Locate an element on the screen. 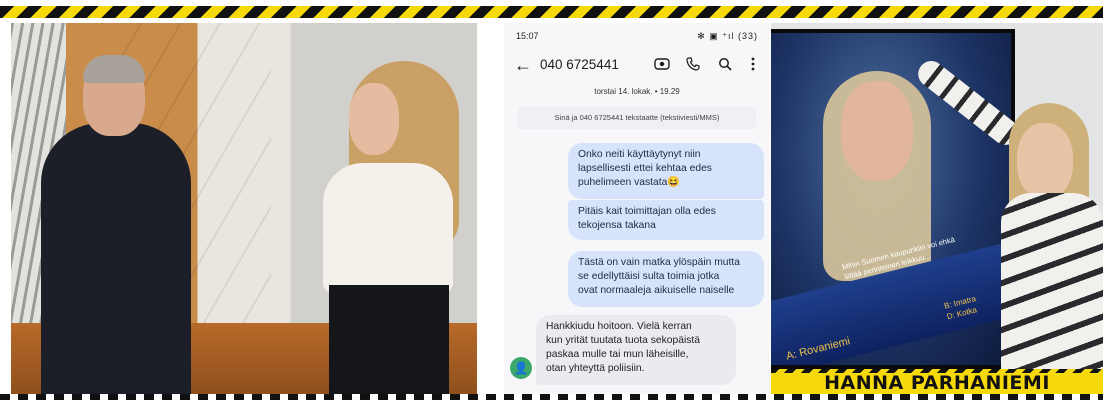 The image size is (1103, 400). woman-skirt is located at coordinates (389, 340).